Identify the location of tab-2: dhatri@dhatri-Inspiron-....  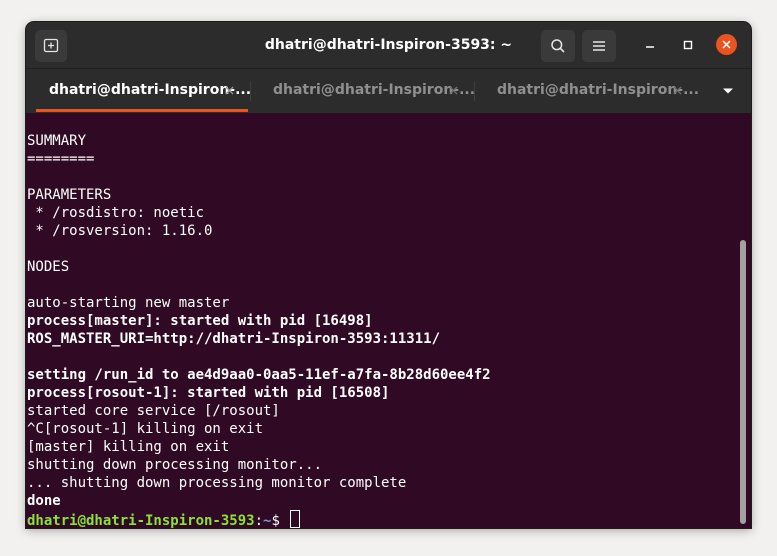
(362, 91).